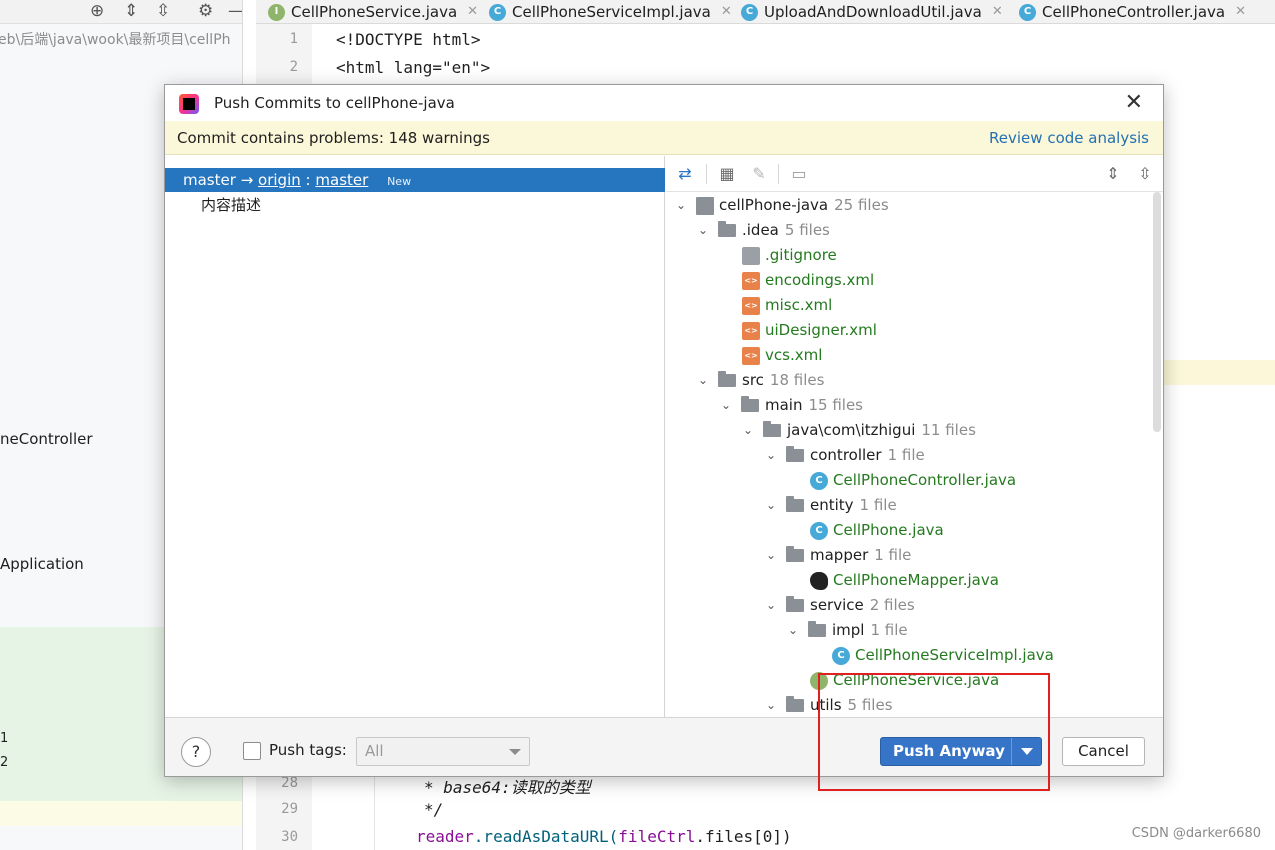  I want to click on tree-node-folder: ⌄ mapper 1 file, so click(837, 555).